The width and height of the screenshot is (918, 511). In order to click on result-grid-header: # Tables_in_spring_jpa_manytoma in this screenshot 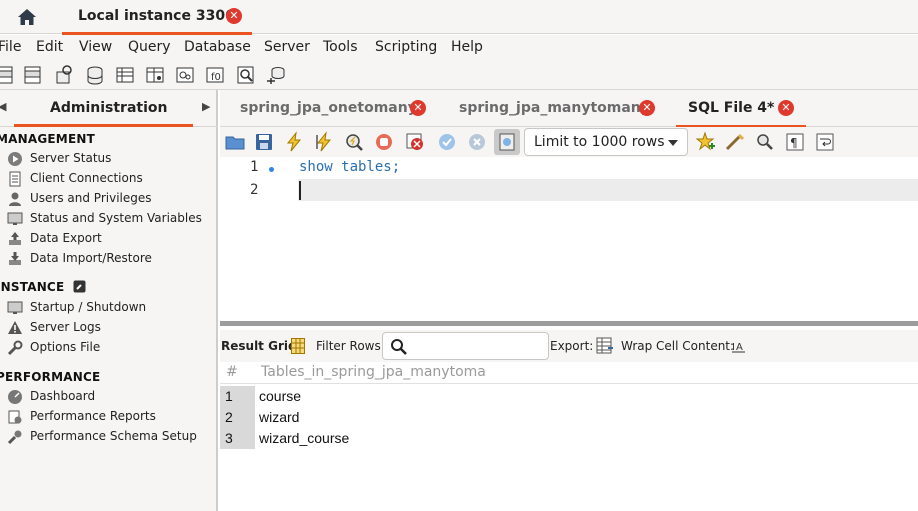, I will do `click(569, 373)`.